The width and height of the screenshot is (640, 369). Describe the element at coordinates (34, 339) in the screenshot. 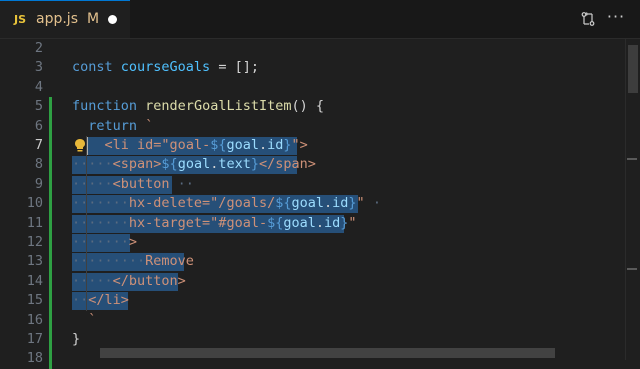

I see `line-number: 17` at that location.